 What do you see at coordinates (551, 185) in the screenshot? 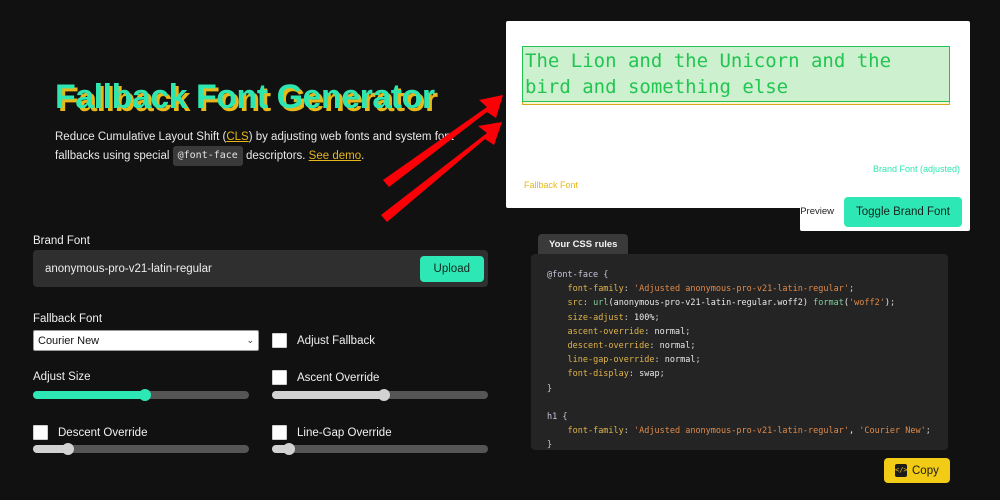
I see `preview-fallback-tag: Fallback Font` at bounding box center [551, 185].